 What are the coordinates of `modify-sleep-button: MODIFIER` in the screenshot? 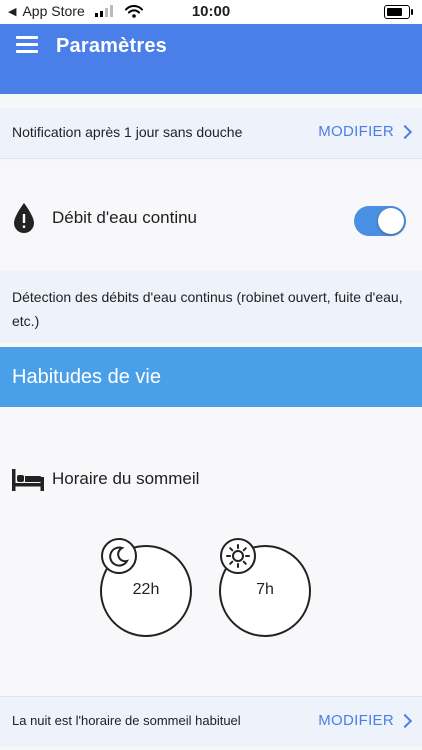 It's located at (365, 720).